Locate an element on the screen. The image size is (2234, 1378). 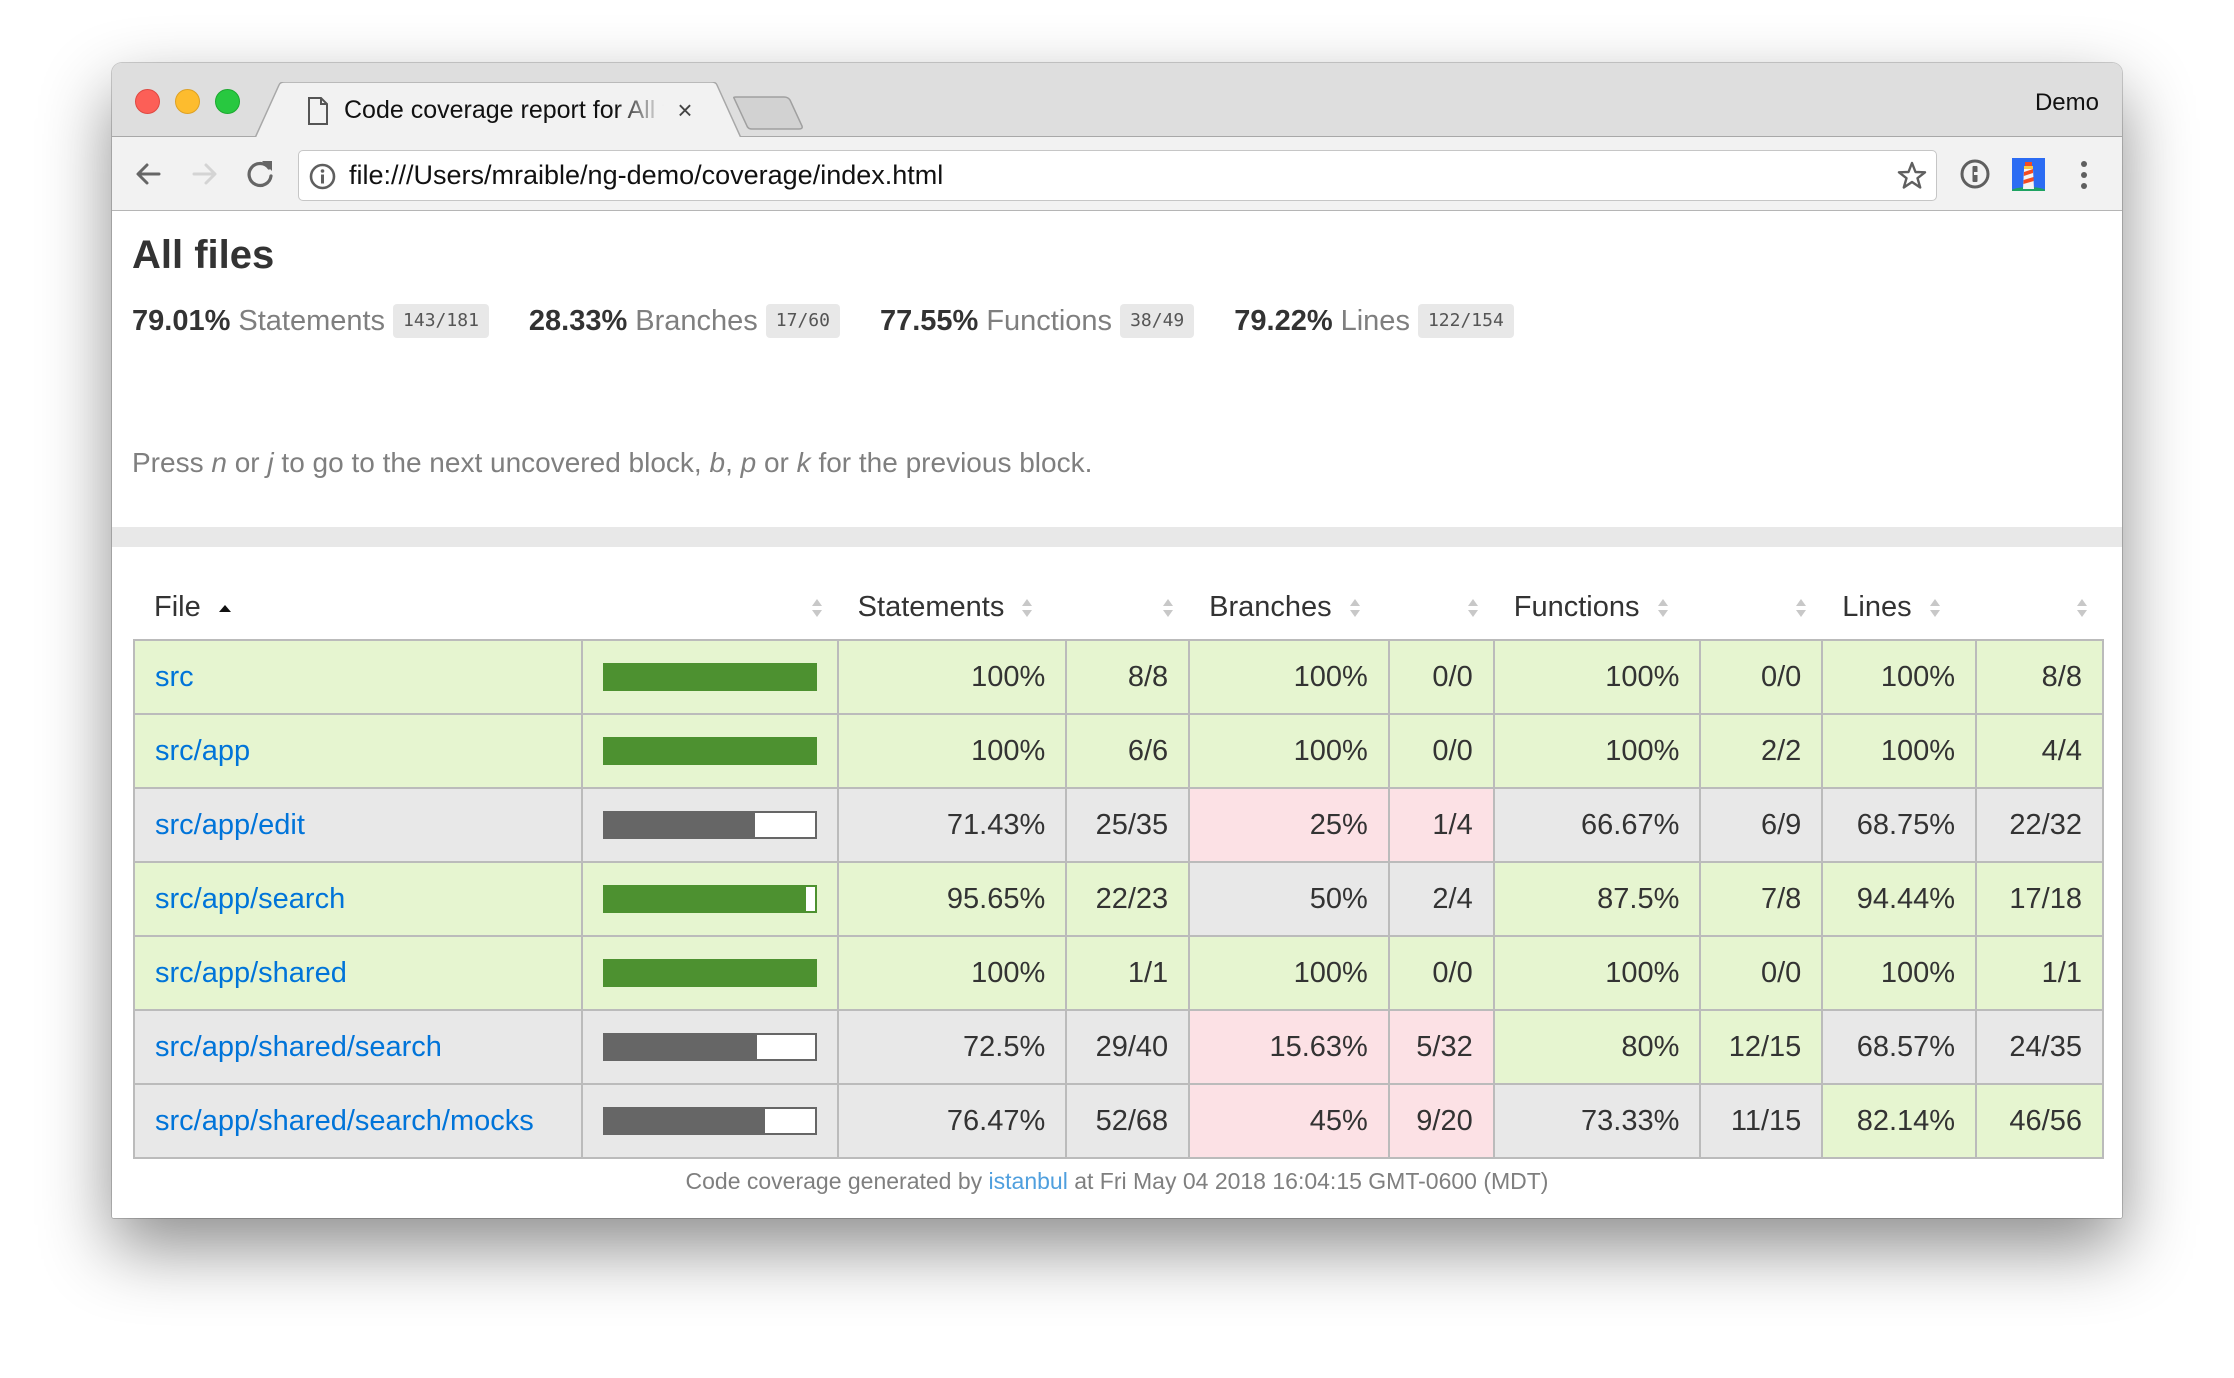
statements-fraction-cell: 29/40 is located at coordinates (1128, 1047).